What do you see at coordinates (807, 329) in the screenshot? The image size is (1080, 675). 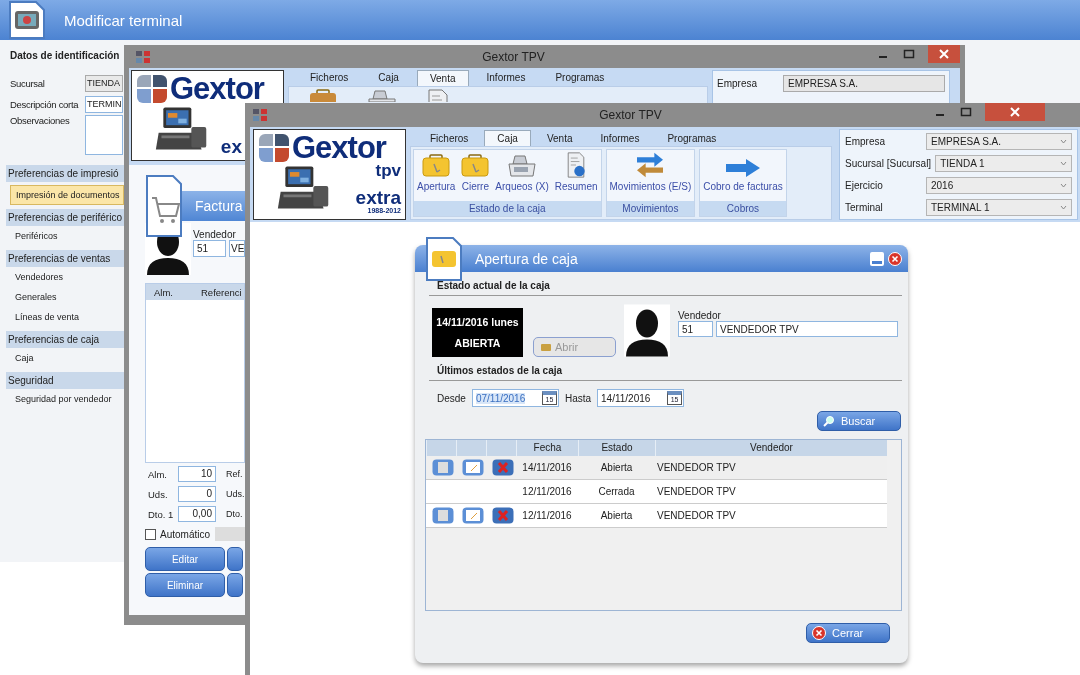 I see `input-field: VENDEDOR TPV` at bounding box center [807, 329].